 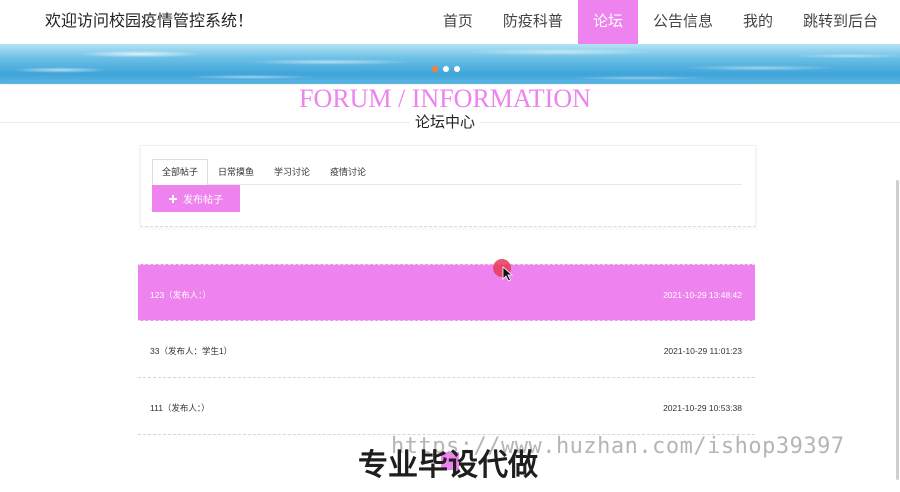 I want to click on main-nav: 首页 防疫科普 论坛 公告信息 我的 跳转到后台, so click(x=660, y=22).